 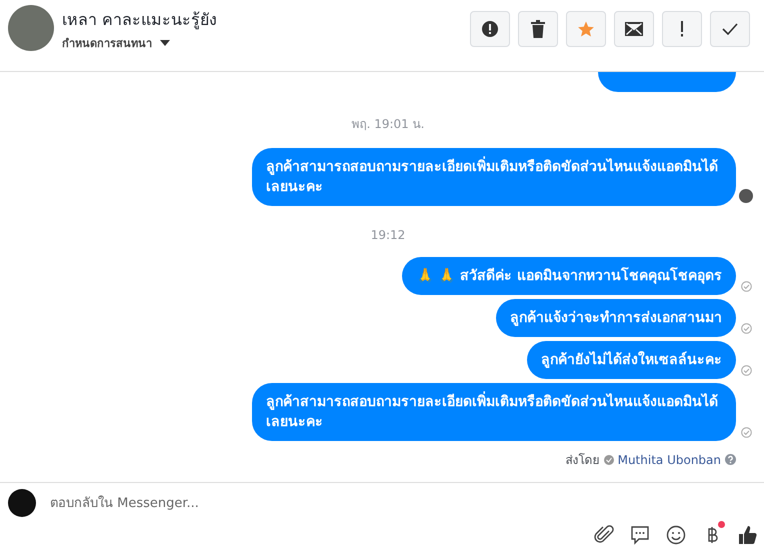 I want to click on star-icon, so click(x=586, y=29).